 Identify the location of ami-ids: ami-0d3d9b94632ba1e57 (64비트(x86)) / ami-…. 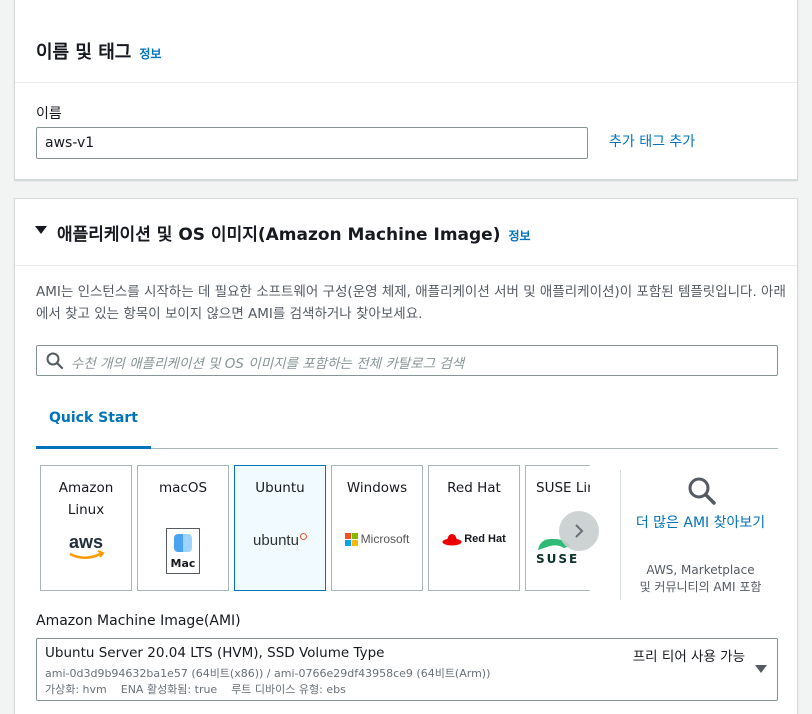
(268, 673).